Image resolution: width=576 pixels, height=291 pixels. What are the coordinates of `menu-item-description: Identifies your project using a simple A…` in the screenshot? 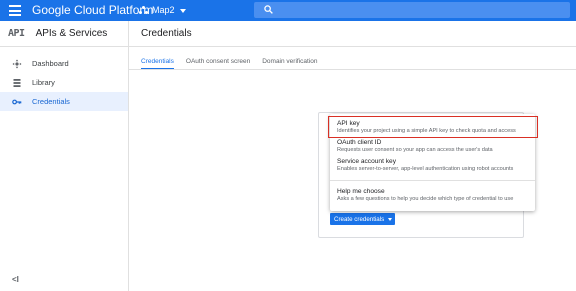 It's located at (426, 131).